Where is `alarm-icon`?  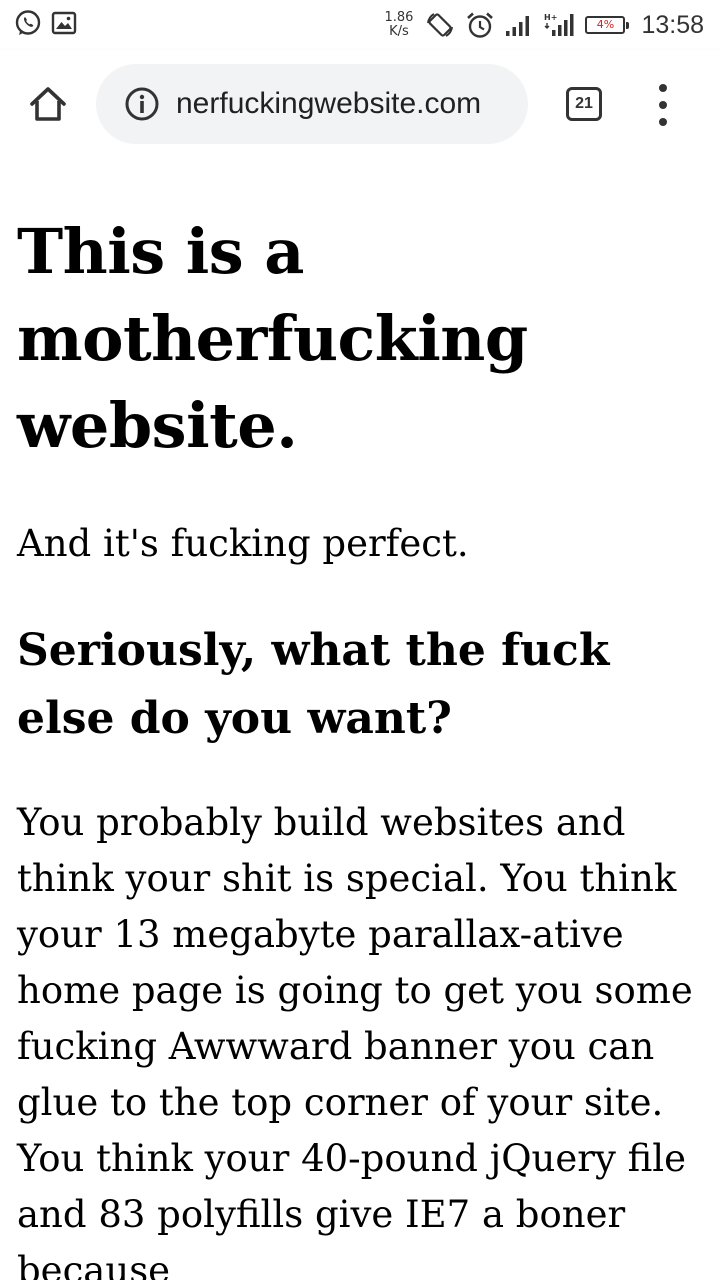
alarm-icon is located at coordinates (480, 25).